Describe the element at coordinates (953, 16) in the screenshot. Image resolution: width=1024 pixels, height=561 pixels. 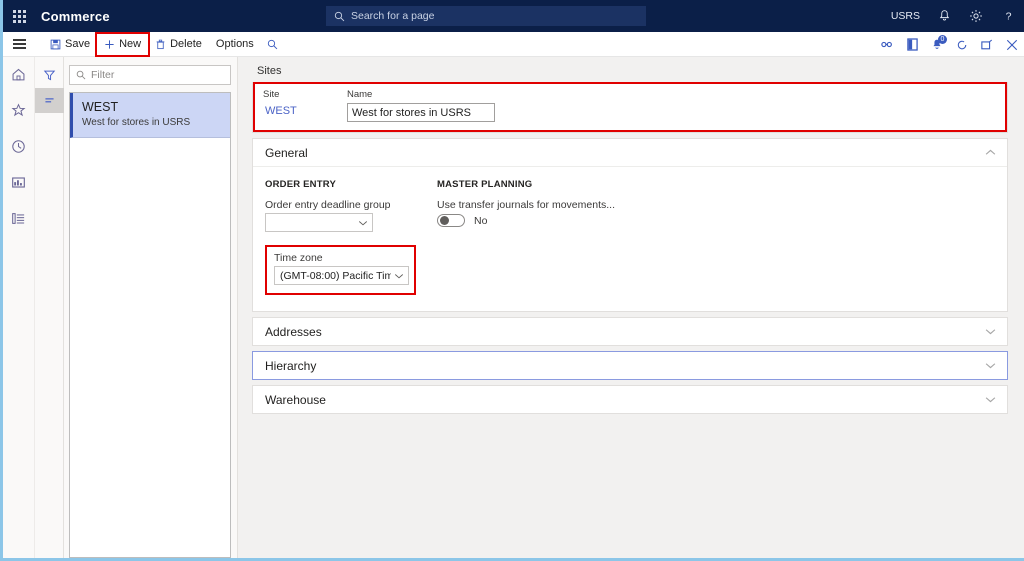
I see `top-right-controls: USRS ?` at that location.